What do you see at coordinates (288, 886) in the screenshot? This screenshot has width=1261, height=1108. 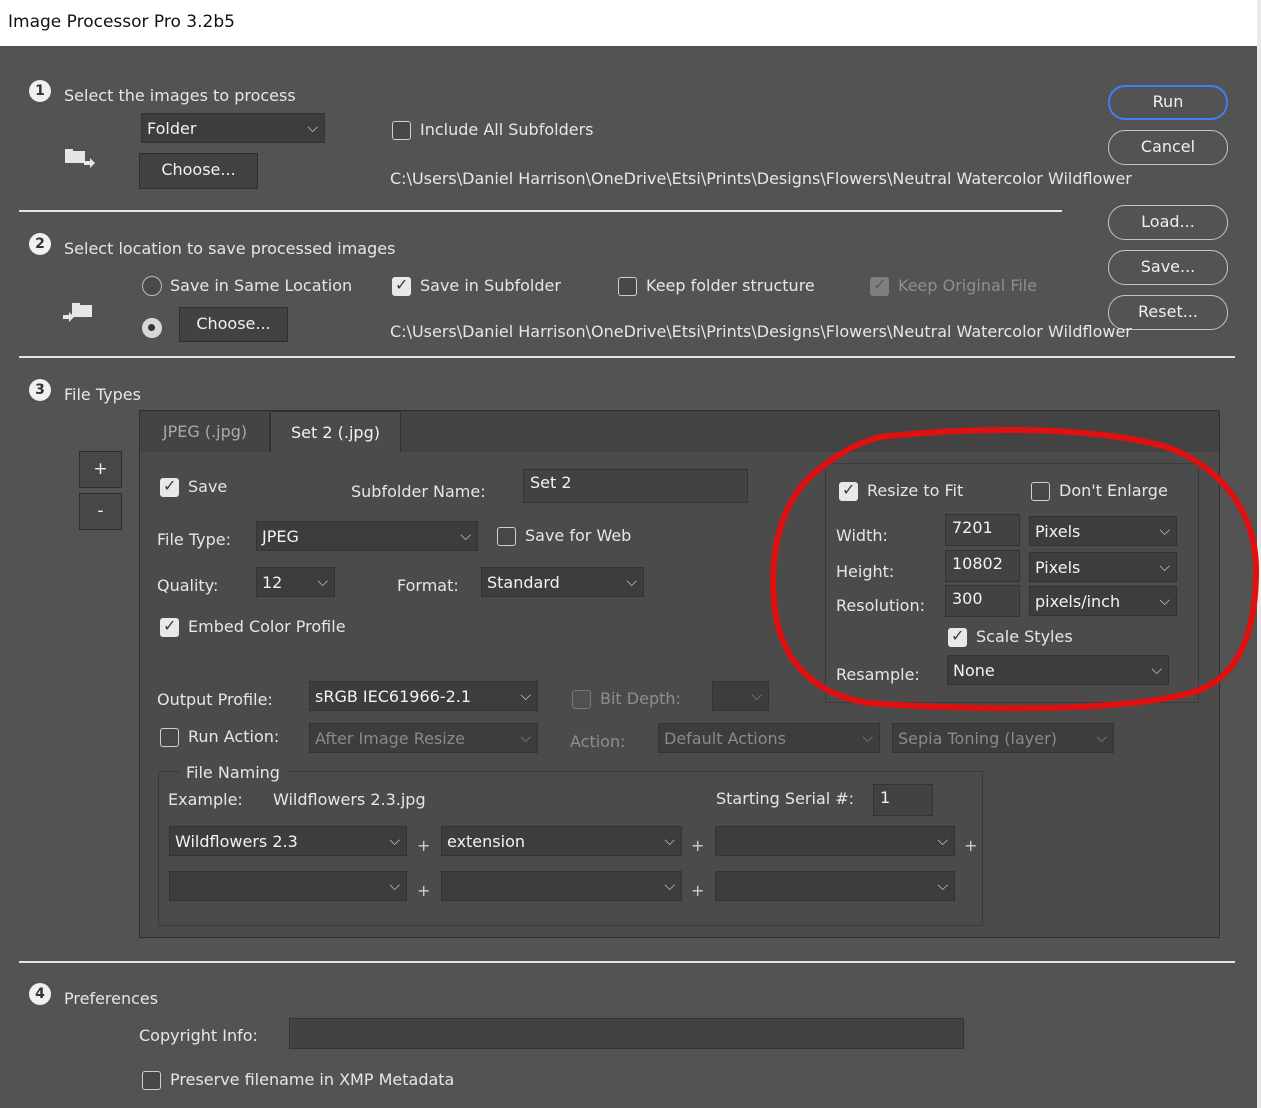 I see `naming-select-4: ⌵` at bounding box center [288, 886].